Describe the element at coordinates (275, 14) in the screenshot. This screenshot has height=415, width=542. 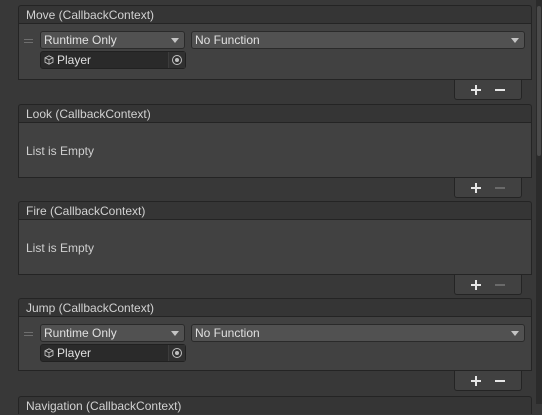
I see `event-header: Move (CallbackContext)` at that location.